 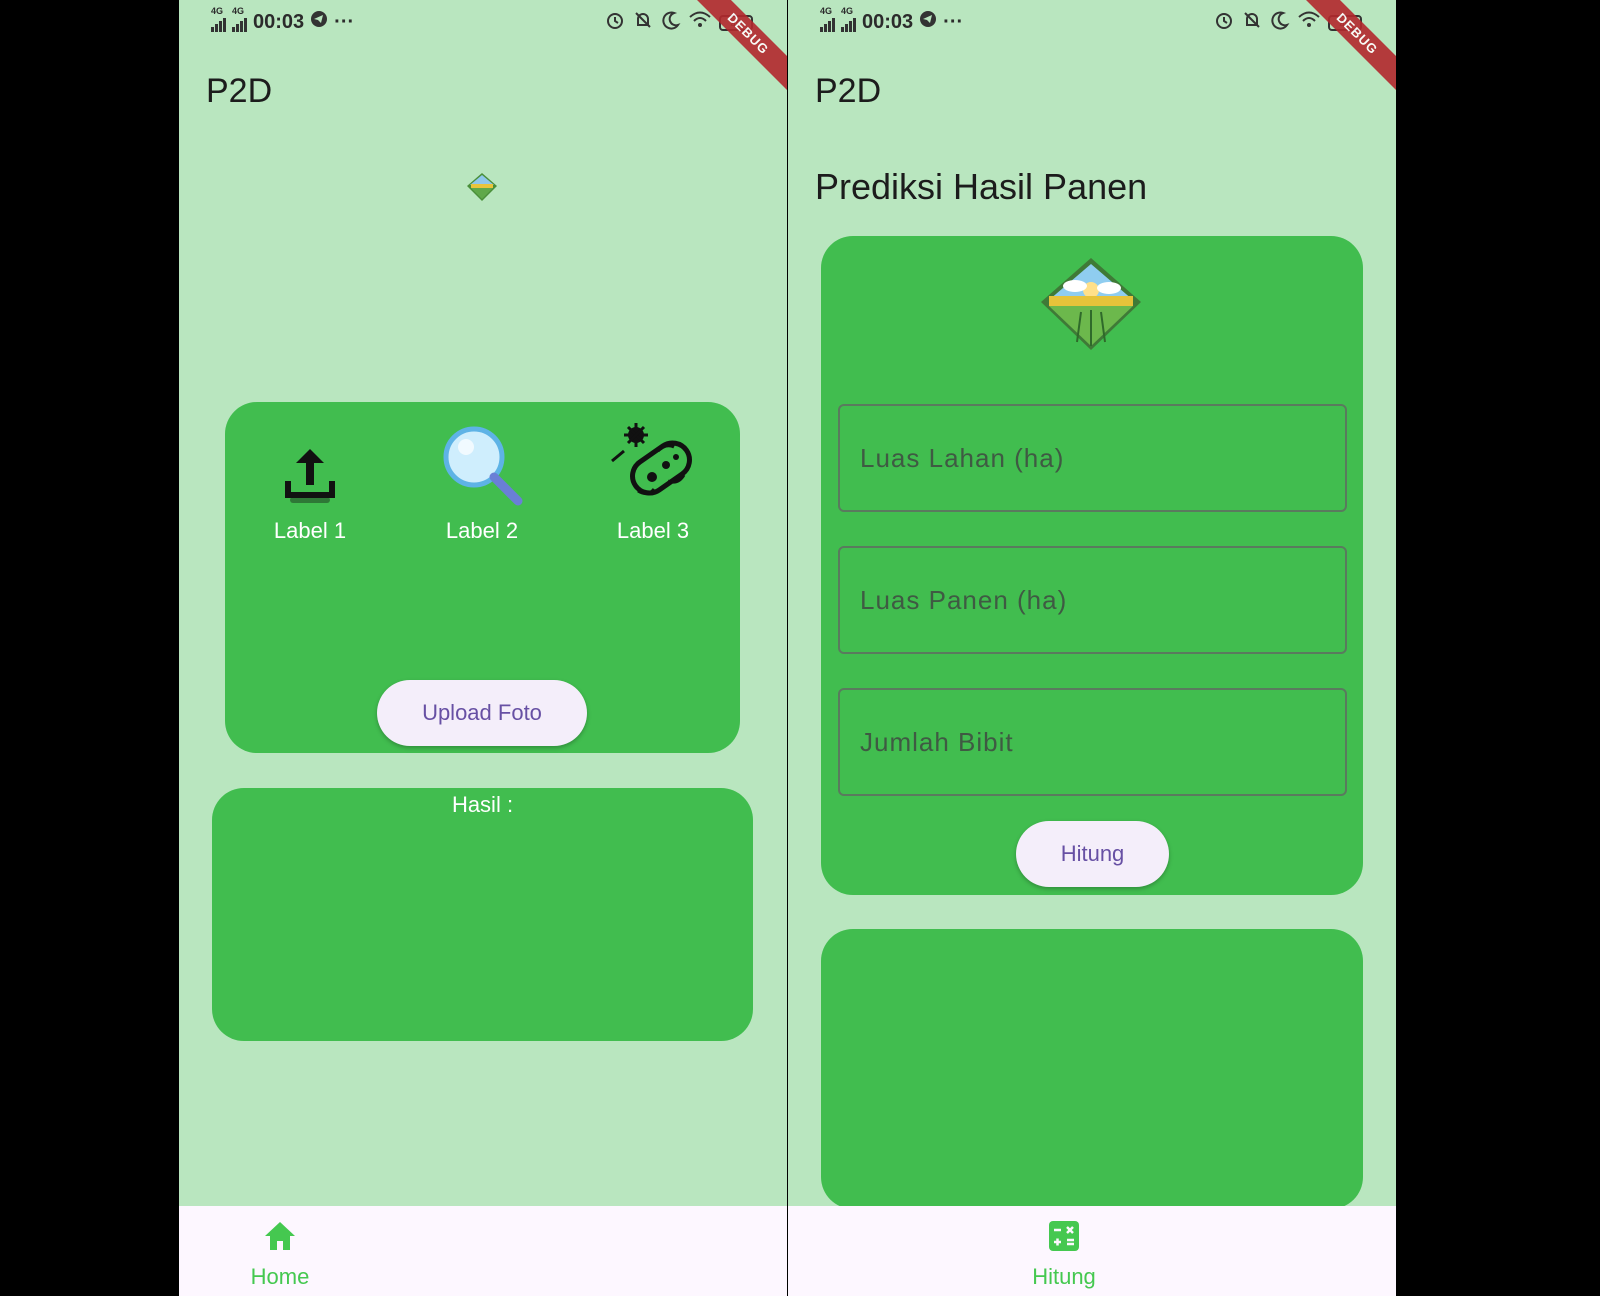 I want to click on upload-photo-button: Upload Foto, so click(x=482, y=713).